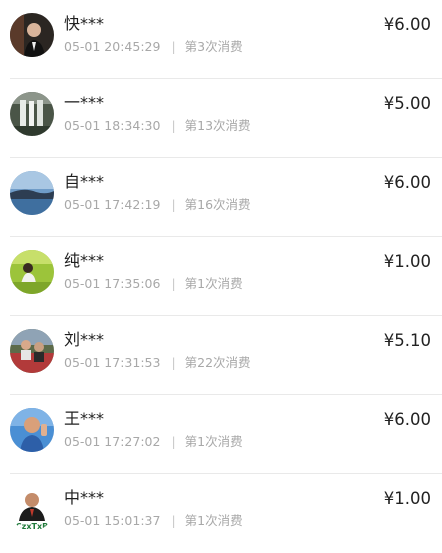 The width and height of the screenshot is (442, 553). Describe the element at coordinates (32, 526) in the screenshot. I see `avatar-logo-text: CzxTxB` at that location.